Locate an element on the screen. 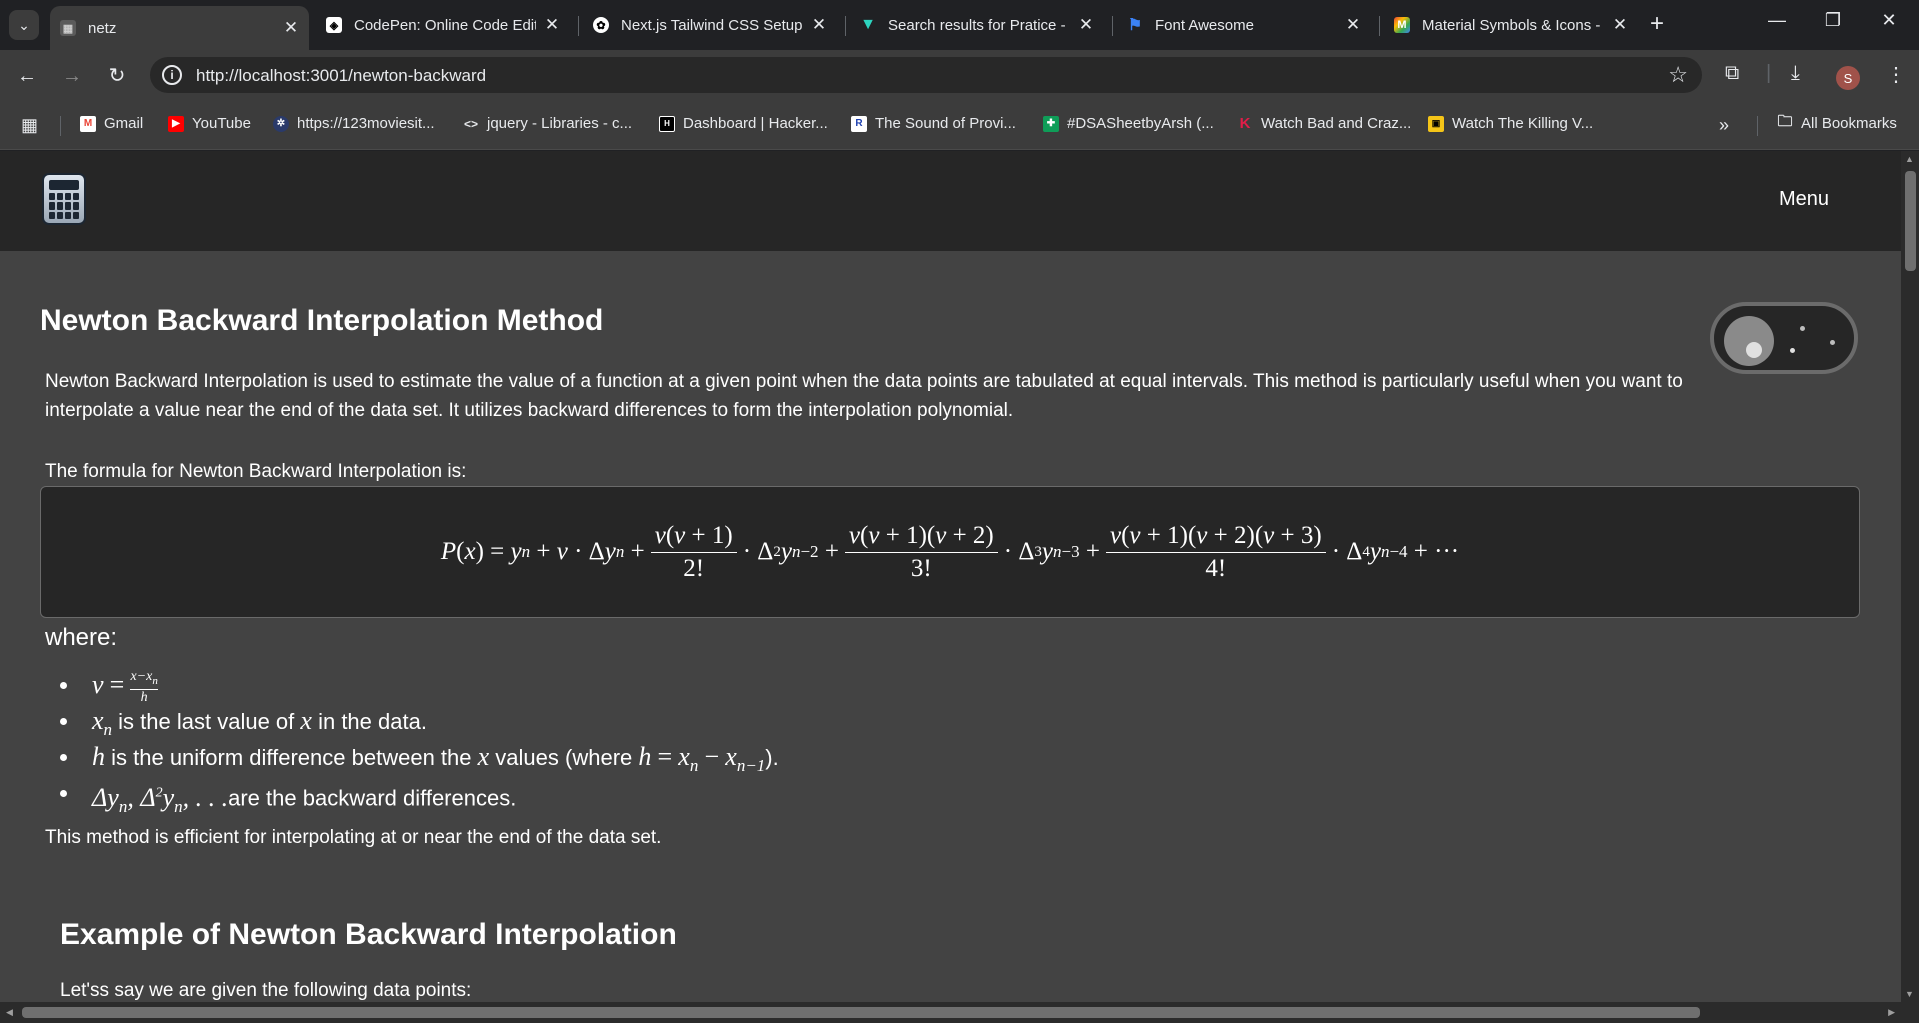  more-bookmarks-icon: » is located at coordinates (1724, 125).